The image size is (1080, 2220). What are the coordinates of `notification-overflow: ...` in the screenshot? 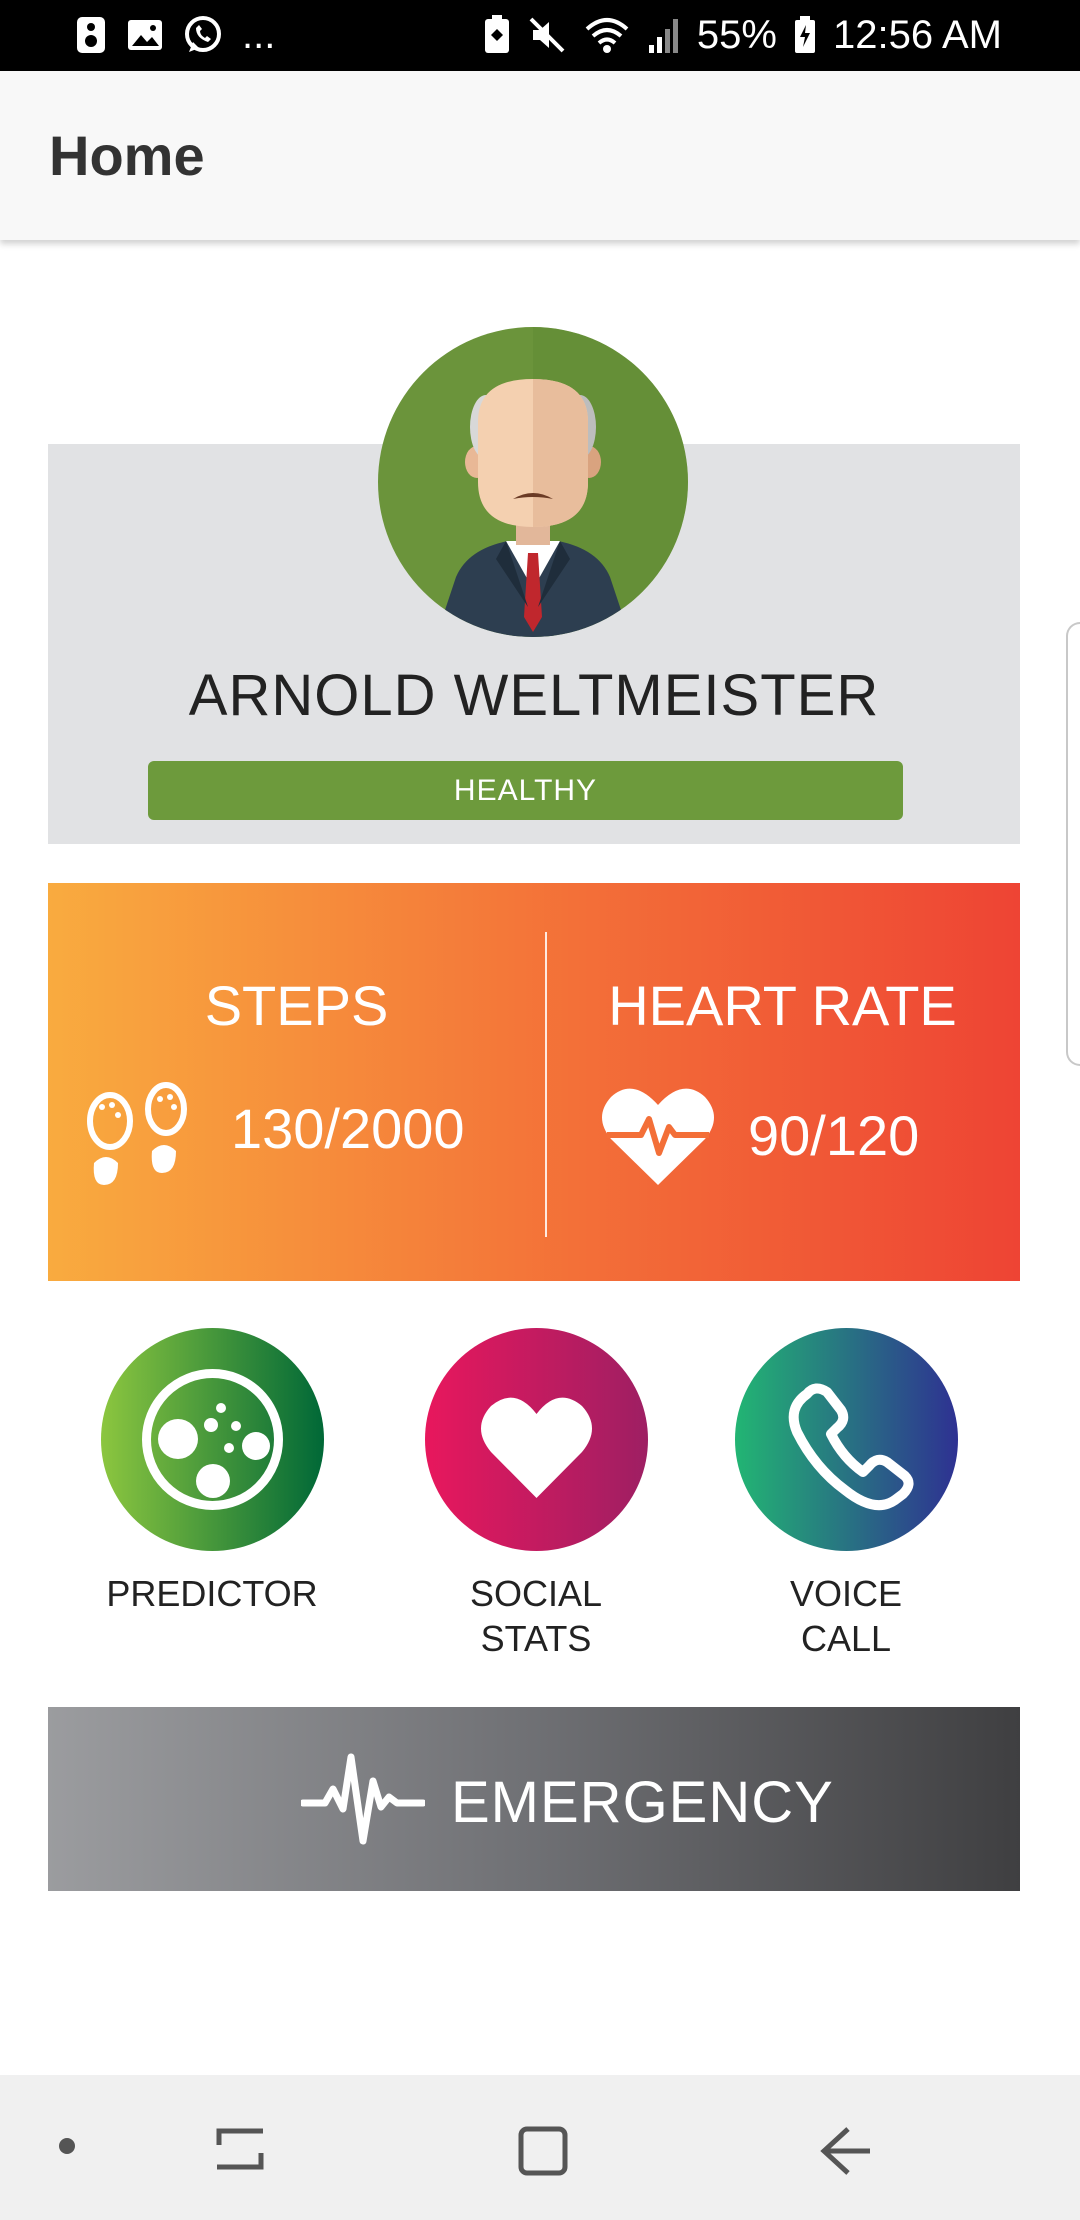 It's located at (259, 35).